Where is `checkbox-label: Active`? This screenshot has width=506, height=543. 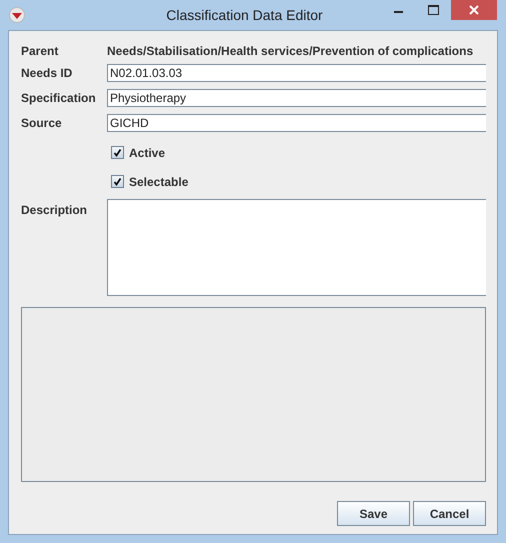 checkbox-label: Active is located at coordinates (147, 153).